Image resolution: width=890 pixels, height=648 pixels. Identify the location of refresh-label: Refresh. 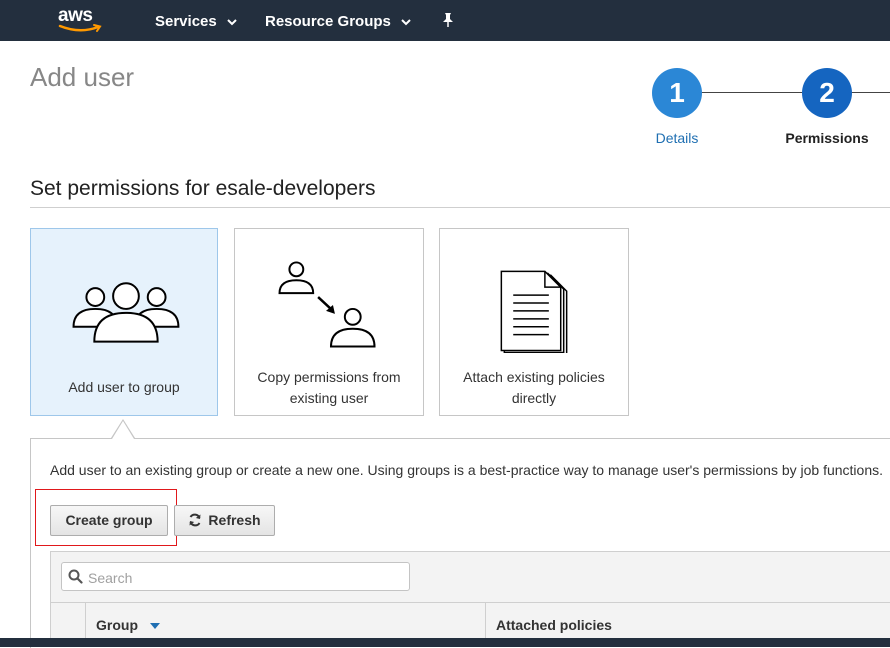
(234, 520).